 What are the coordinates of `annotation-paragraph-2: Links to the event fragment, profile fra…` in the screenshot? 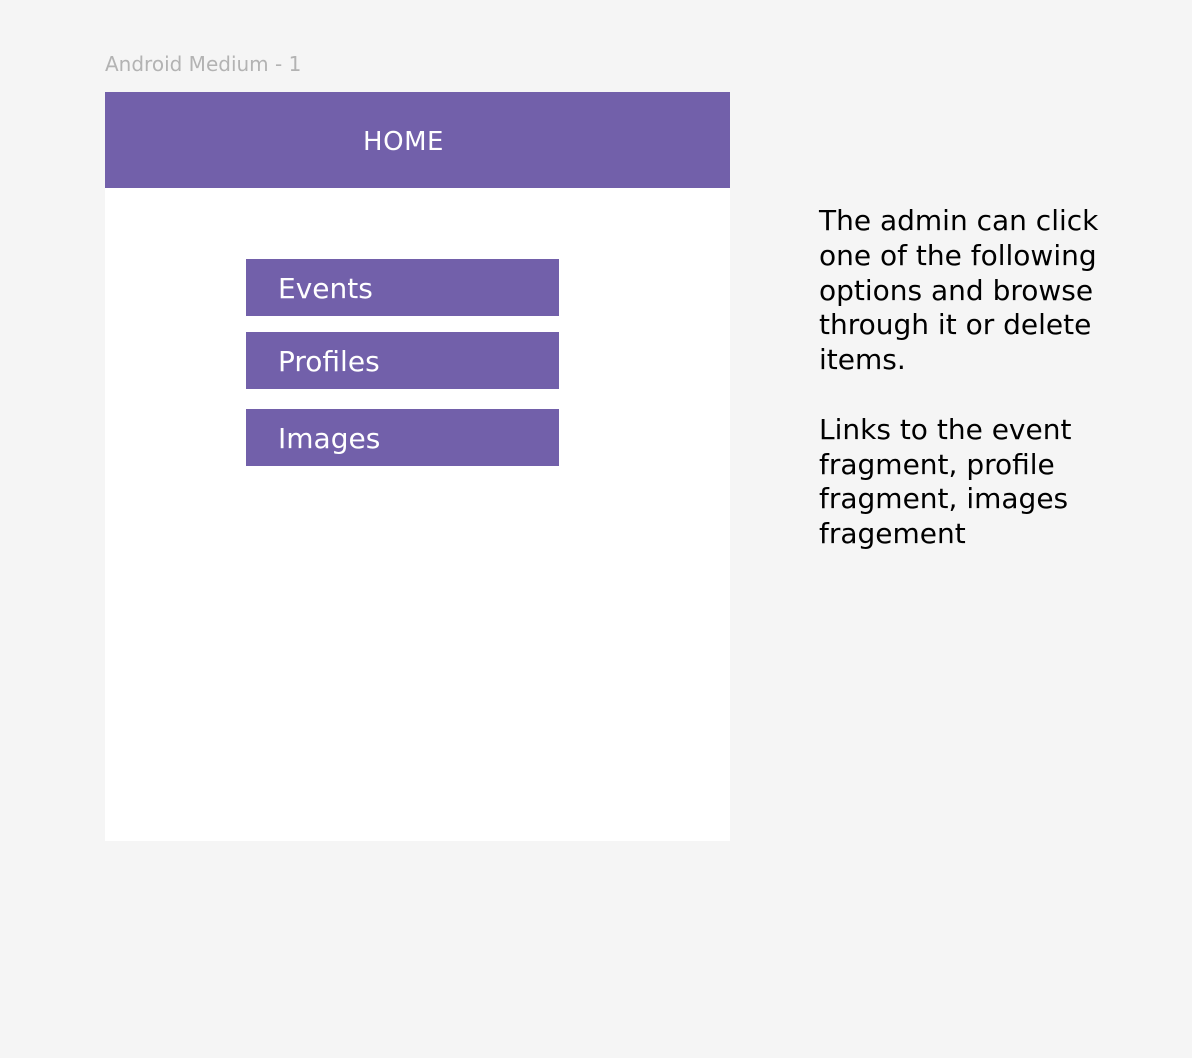 It's located at (945, 481).